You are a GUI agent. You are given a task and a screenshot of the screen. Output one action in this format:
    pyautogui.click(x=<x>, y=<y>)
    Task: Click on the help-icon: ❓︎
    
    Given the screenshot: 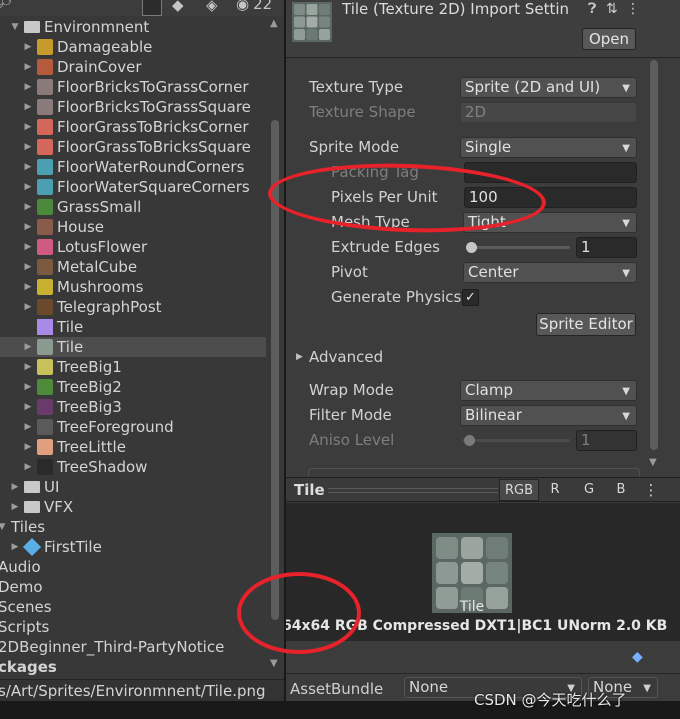 What is the action you would take?
    pyautogui.click(x=592, y=9)
    